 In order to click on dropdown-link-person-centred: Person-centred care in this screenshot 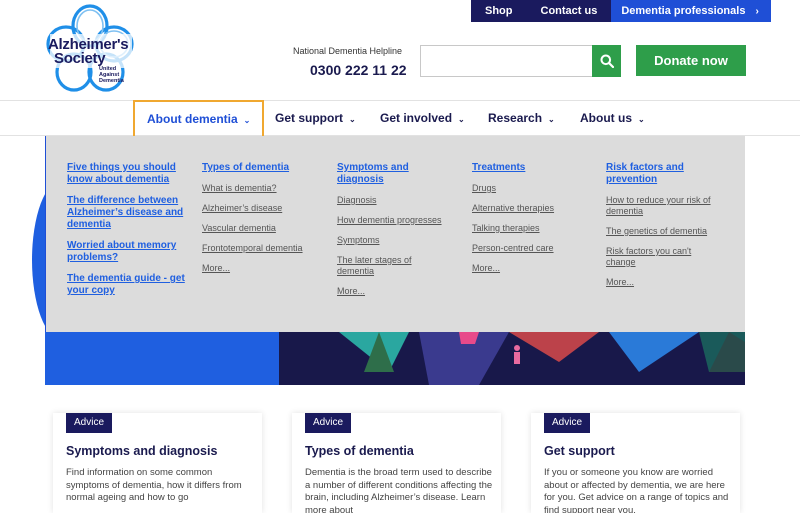, I will do `click(532, 248)`.